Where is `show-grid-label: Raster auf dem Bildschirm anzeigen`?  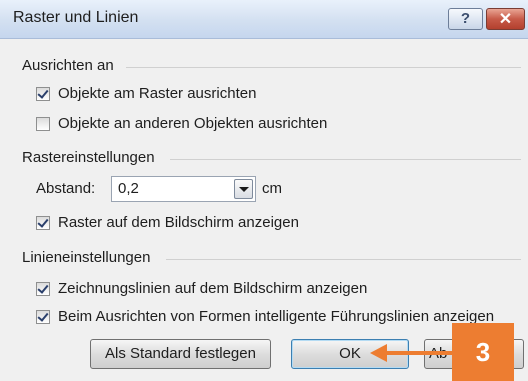
show-grid-label: Raster auf dem Bildschirm anzeigen is located at coordinates (178, 222).